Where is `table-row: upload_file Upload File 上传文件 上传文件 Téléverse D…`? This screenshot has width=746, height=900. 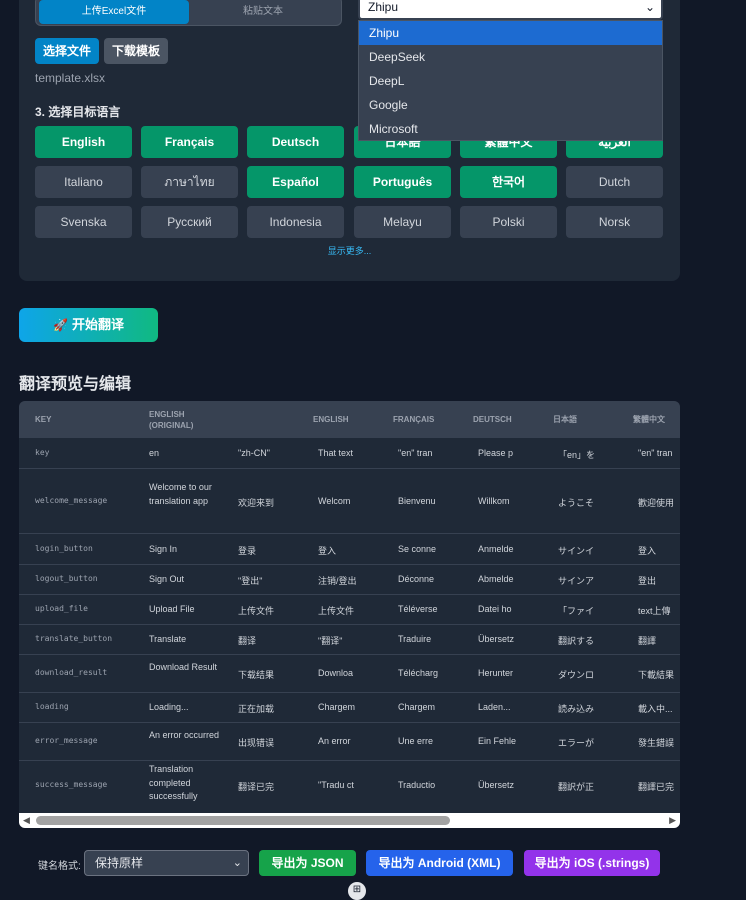
table-row: upload_file Upload File 上传文件 上传文件 Téléverse D… is located at coordinates (349, 609).